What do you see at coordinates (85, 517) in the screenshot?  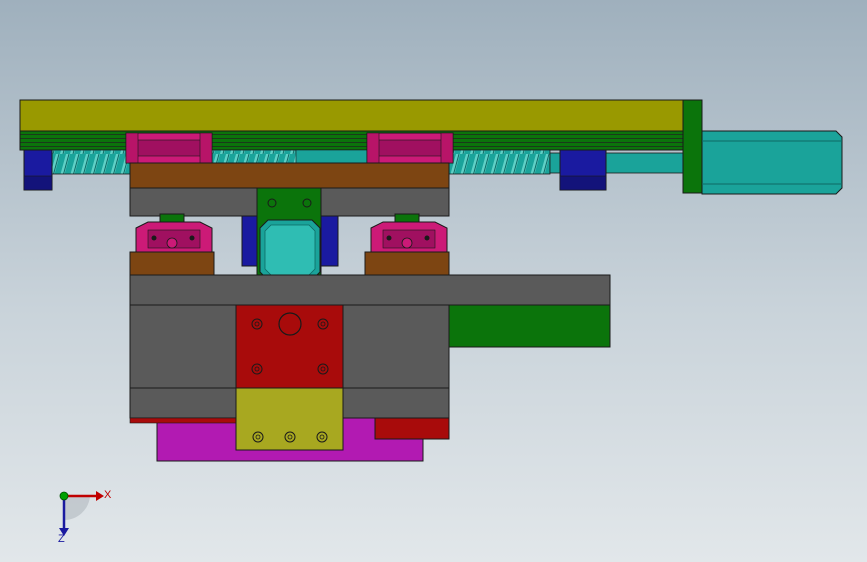 I see `coordinate-triad-icon: X Z` at bounding box center [85, 517].